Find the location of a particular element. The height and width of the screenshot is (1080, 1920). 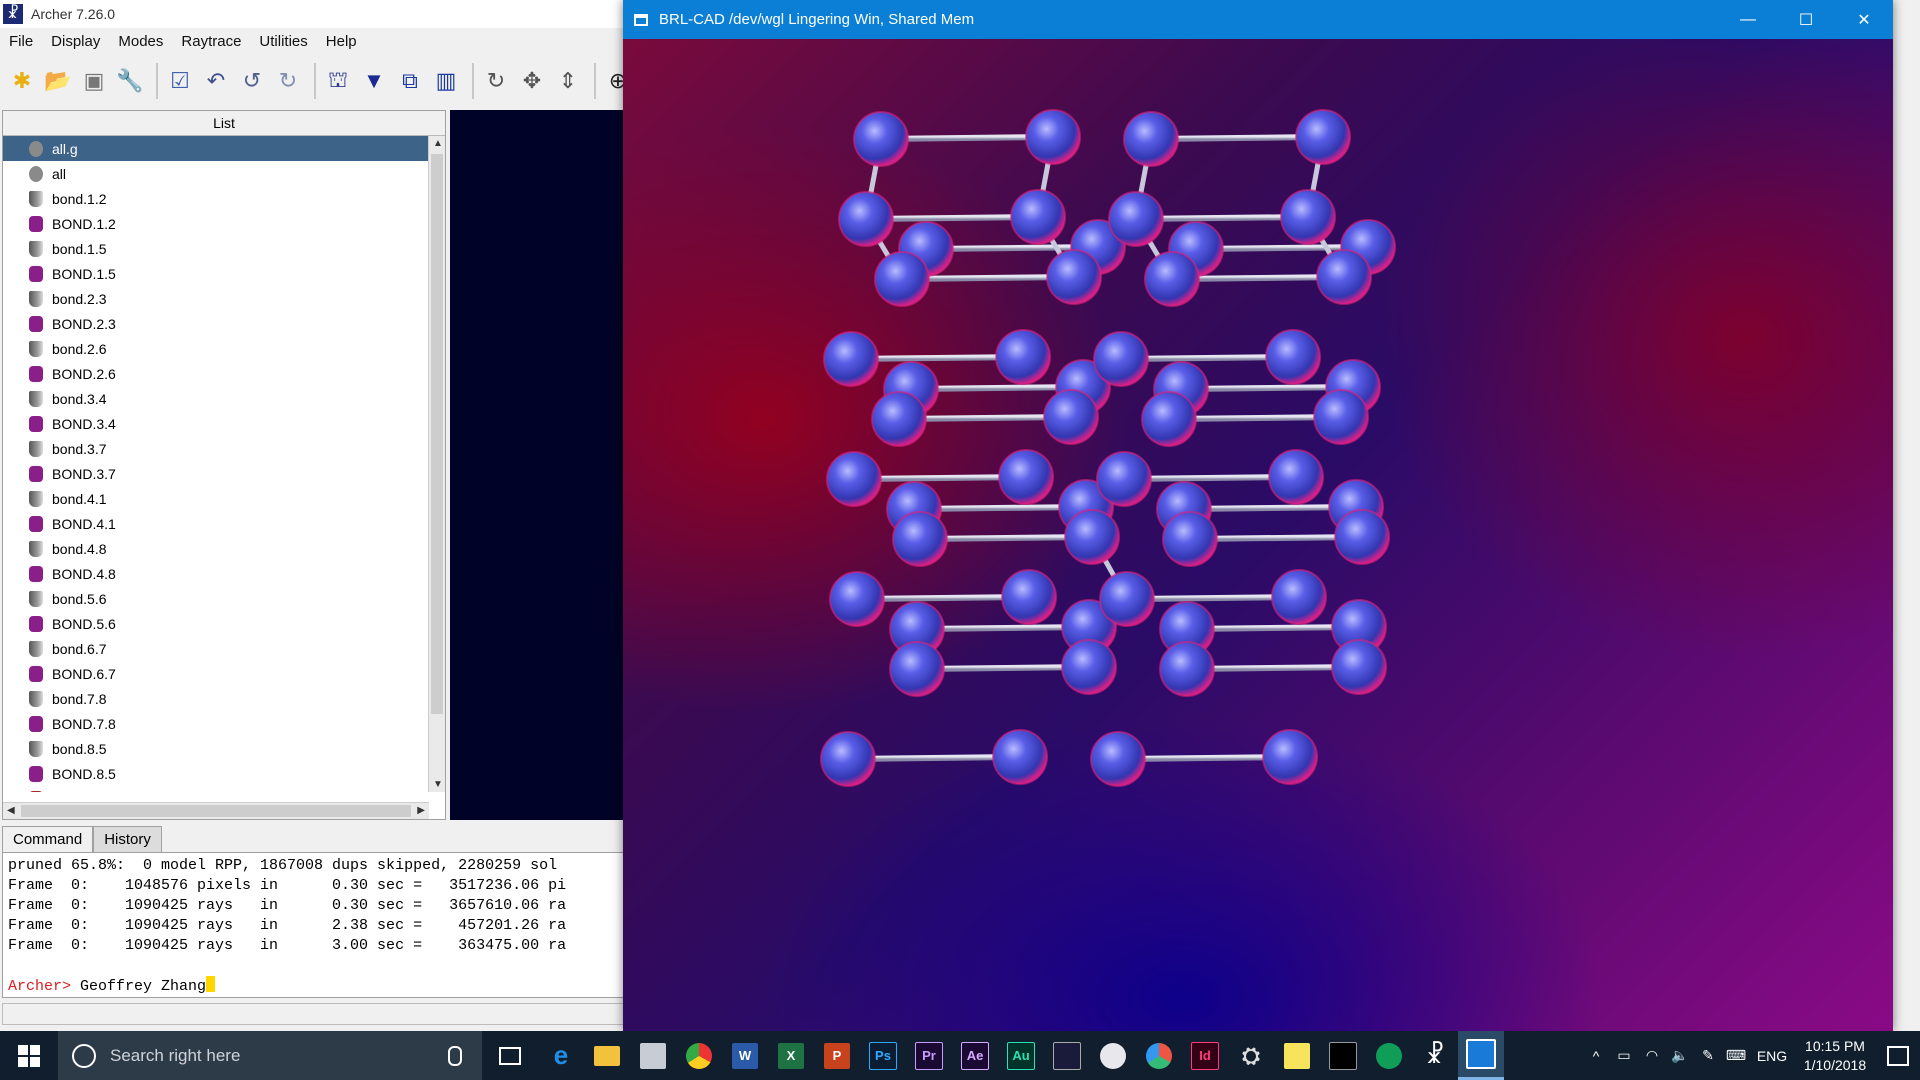

tab-history: History is located at coordinates (127, 839).